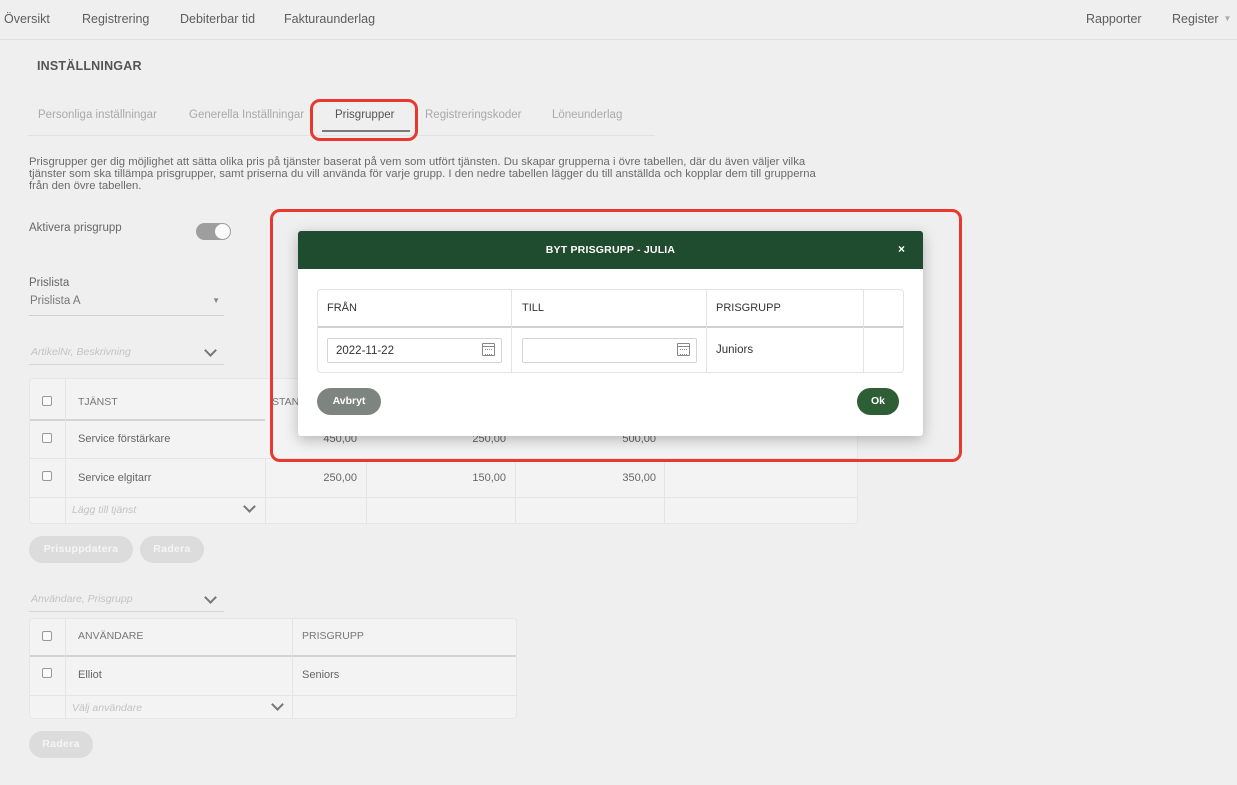 This screenshot has height=785, width=1237. What do you see at coordinates (533, 308) in the screenshot?
I see `header-till: TILL` at bounding box center [533, 308].